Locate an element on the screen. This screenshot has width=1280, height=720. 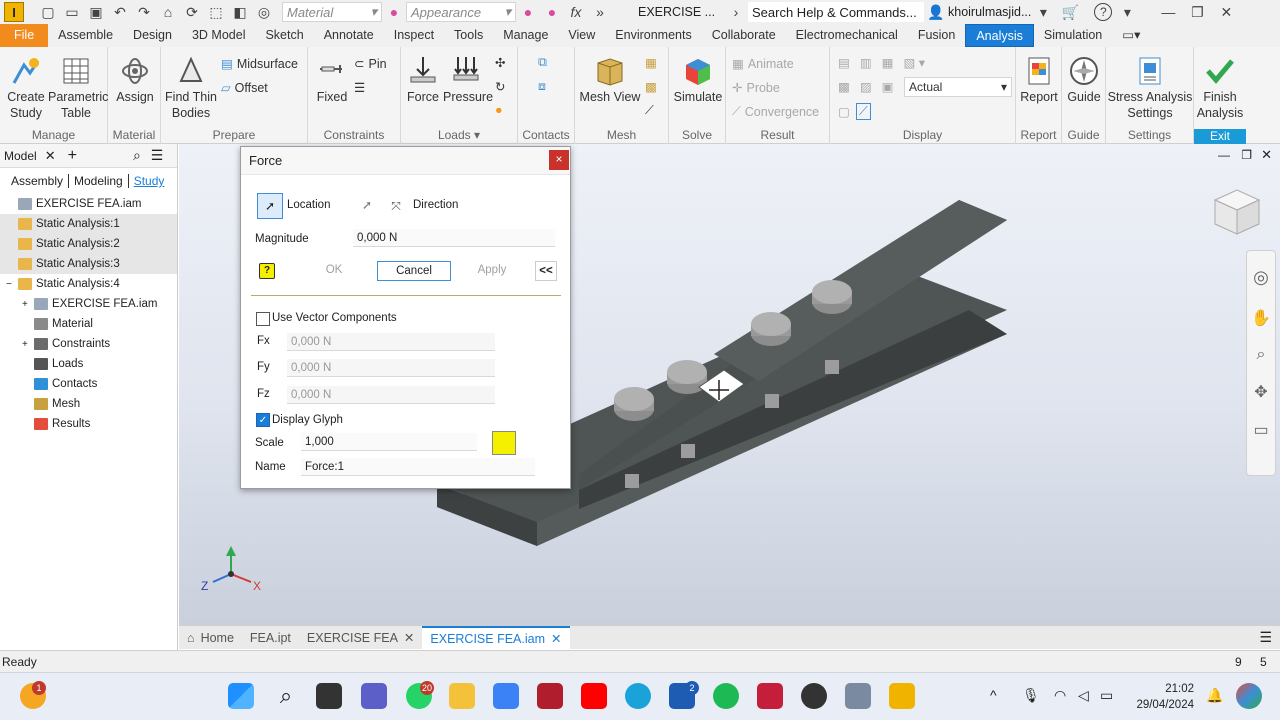
color-icon: ◎ is located at coordinates (264, 12).